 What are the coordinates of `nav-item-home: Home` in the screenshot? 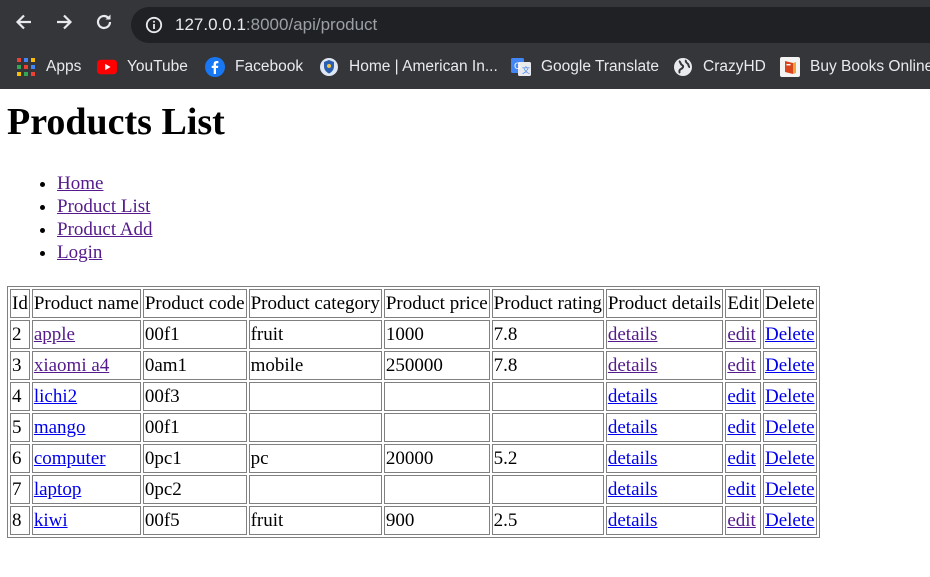 It's located at (105, 183).